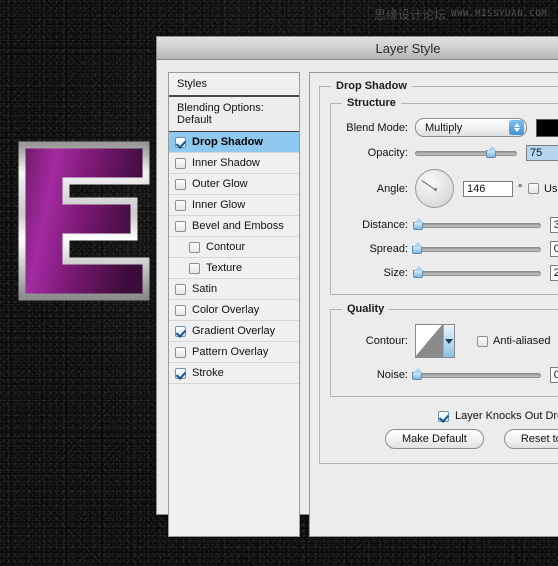 The height and width of the screenshot is (566, 558). I want to click on structure-group: Structure Blend Mode: Multiply Opacity:, so click(444, 196).